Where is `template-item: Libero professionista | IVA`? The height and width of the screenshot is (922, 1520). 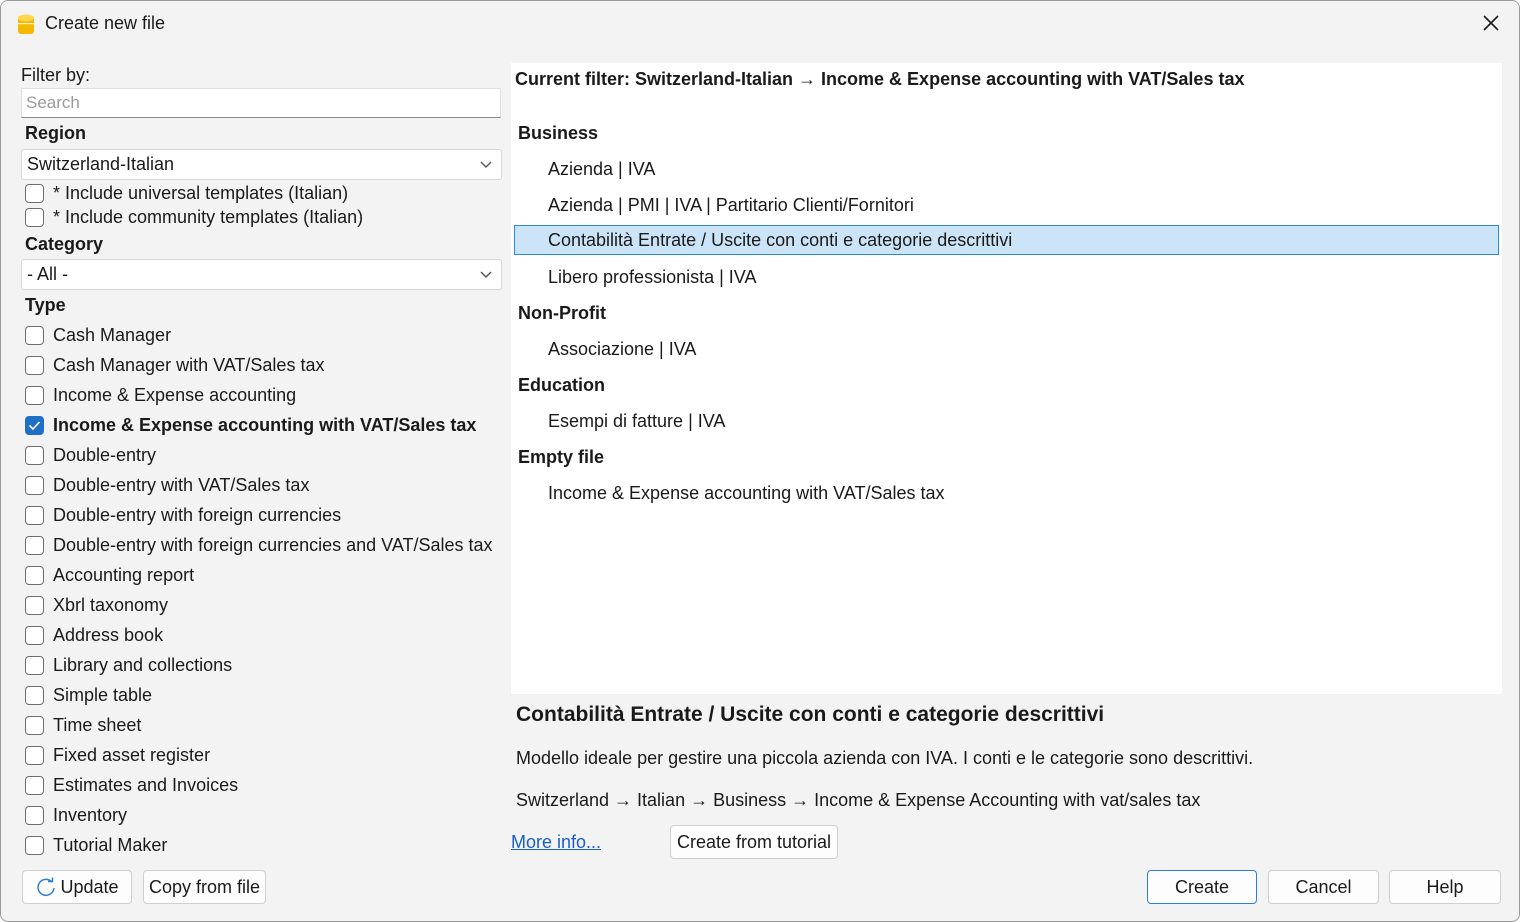
template-item: Libero professionista | IVA is located at coordinates (1006, 277).